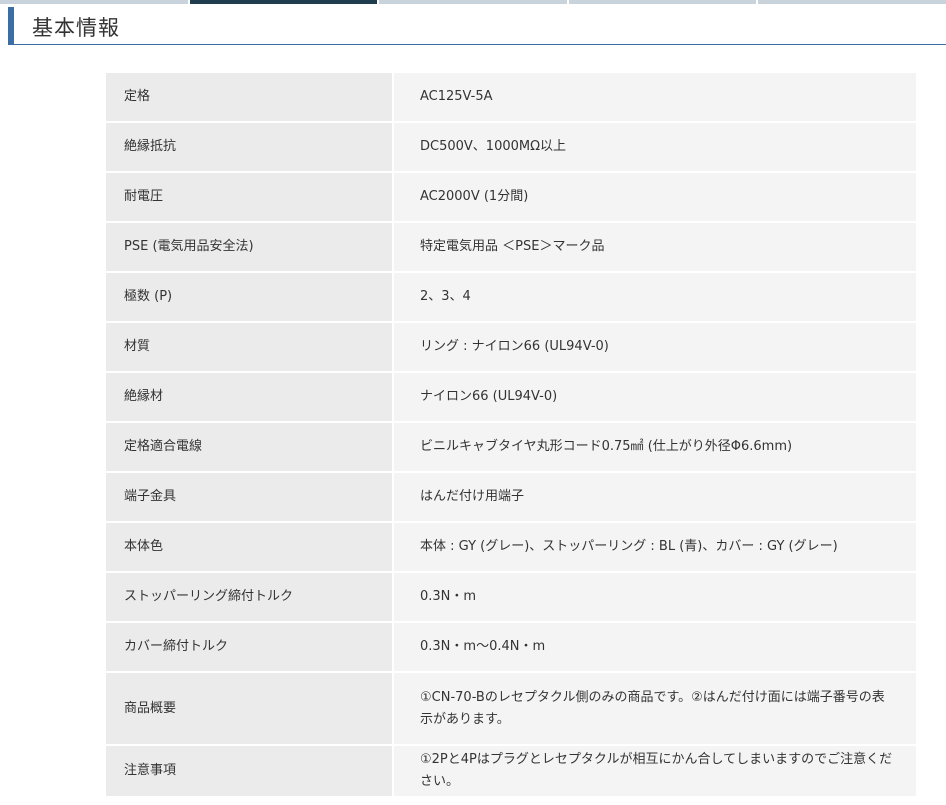  I want to click on spec-row: 定格 AC125V-5A, so click(511, 98).